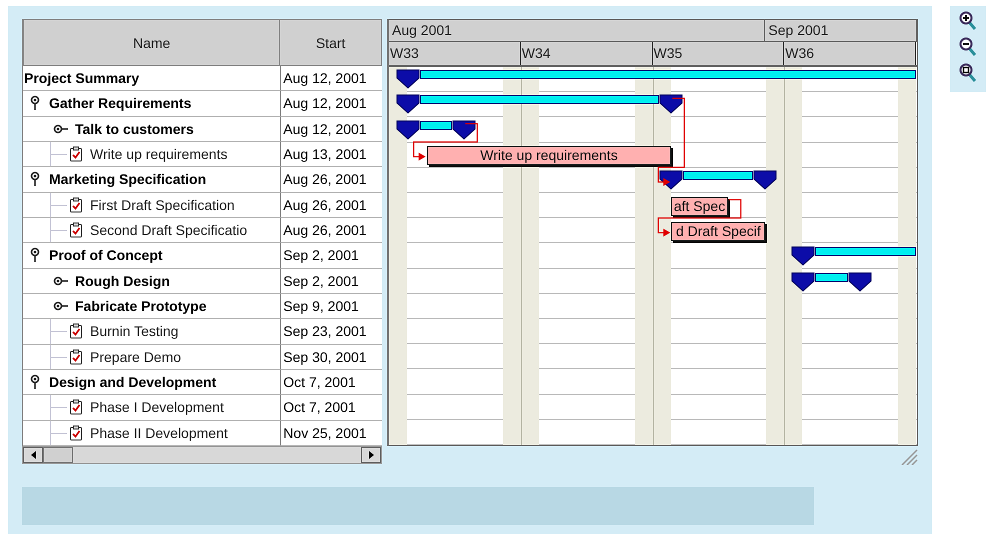 The image size is (988, 534). Describe the element at coordinates (455, 53) in the screenshot. I see `week-header: W33` at that location.